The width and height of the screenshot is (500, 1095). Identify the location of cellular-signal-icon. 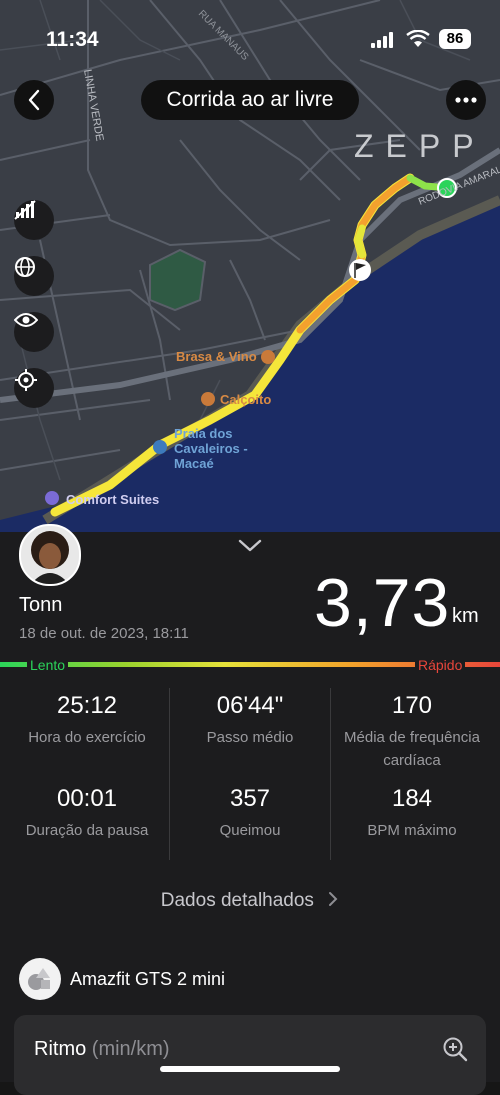
(382, 40).